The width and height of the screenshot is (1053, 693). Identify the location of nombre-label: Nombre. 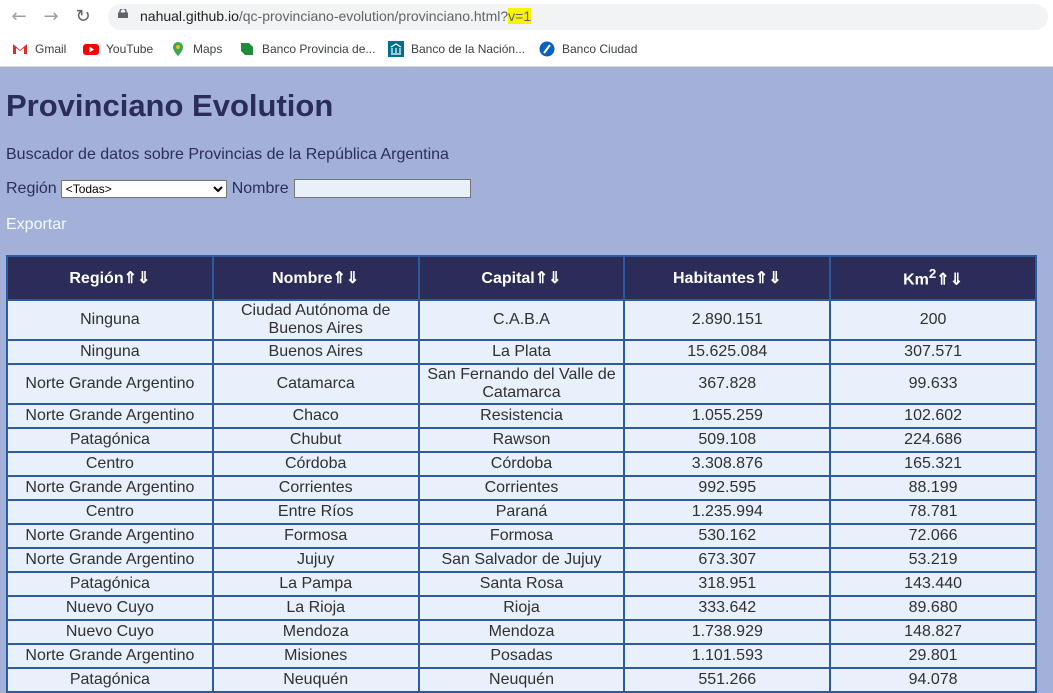
(260, 188).